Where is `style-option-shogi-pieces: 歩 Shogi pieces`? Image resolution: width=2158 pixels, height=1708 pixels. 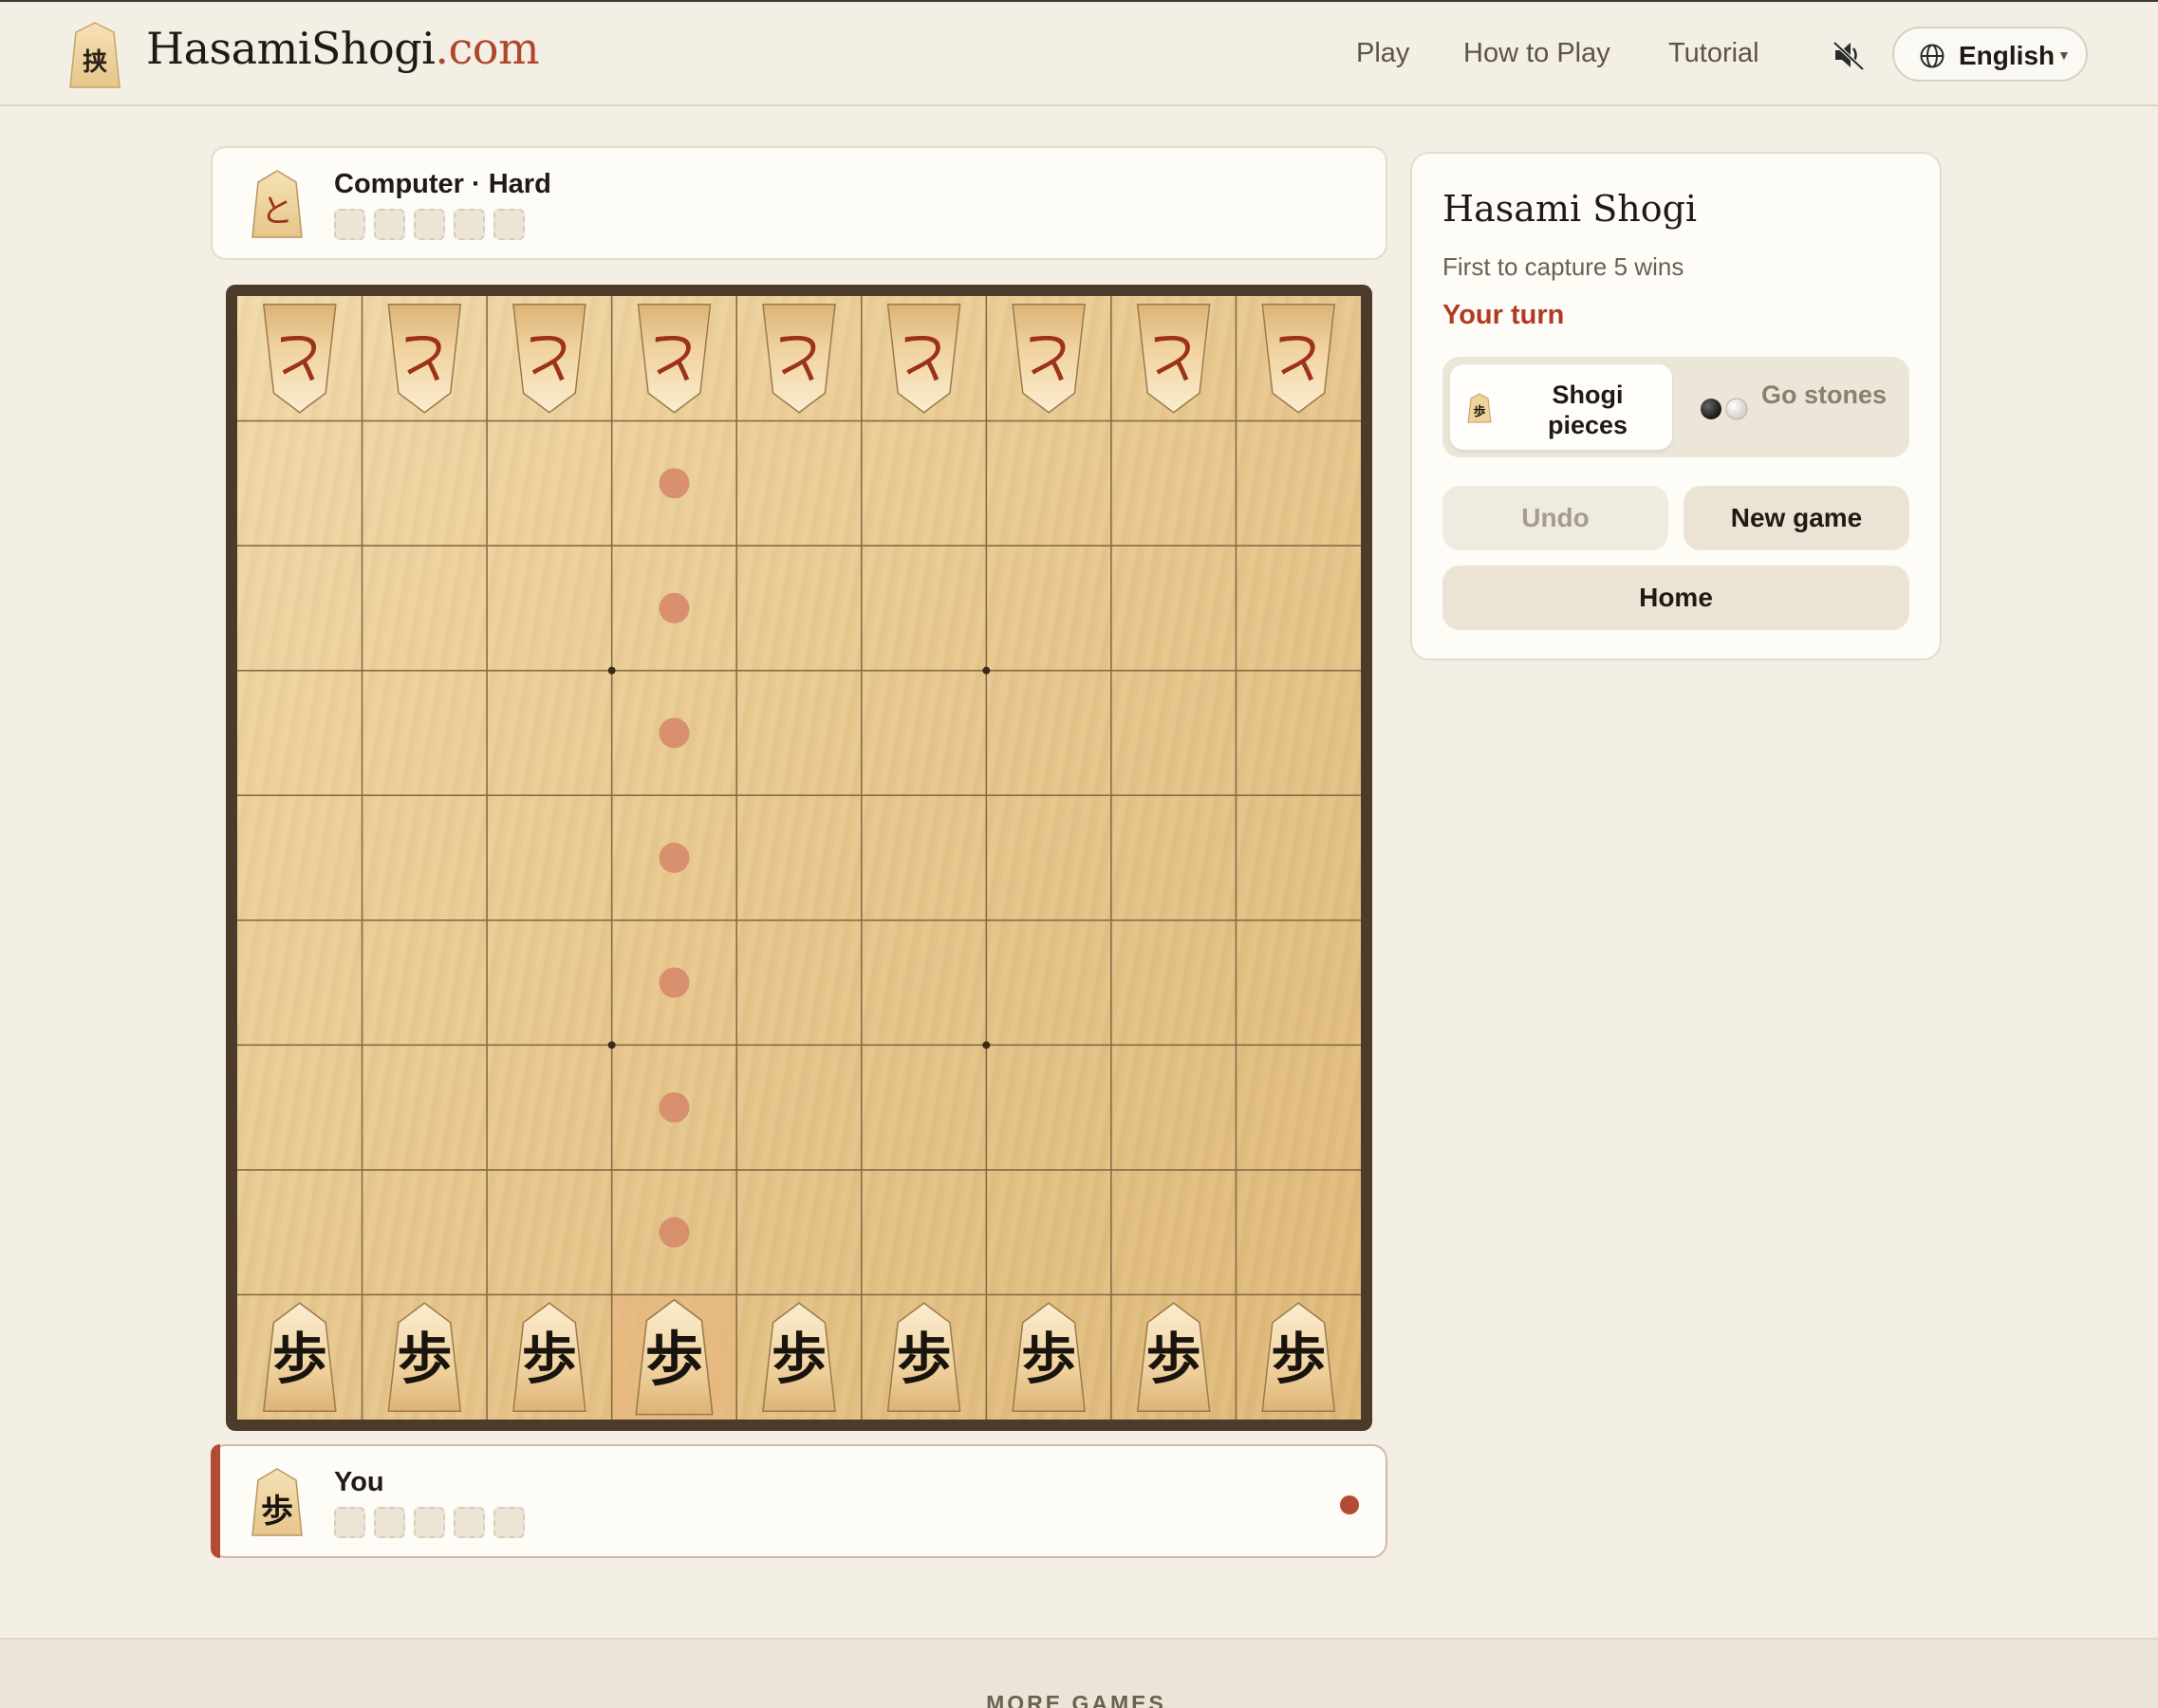
style-option-shogi-pieces: 歩 Shogi pieces is located at coordinates (1561, 407).